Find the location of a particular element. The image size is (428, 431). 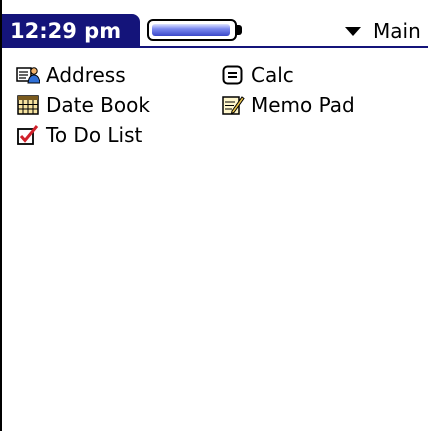

clock: 12:29 pm is located at coordinates (71, 31).